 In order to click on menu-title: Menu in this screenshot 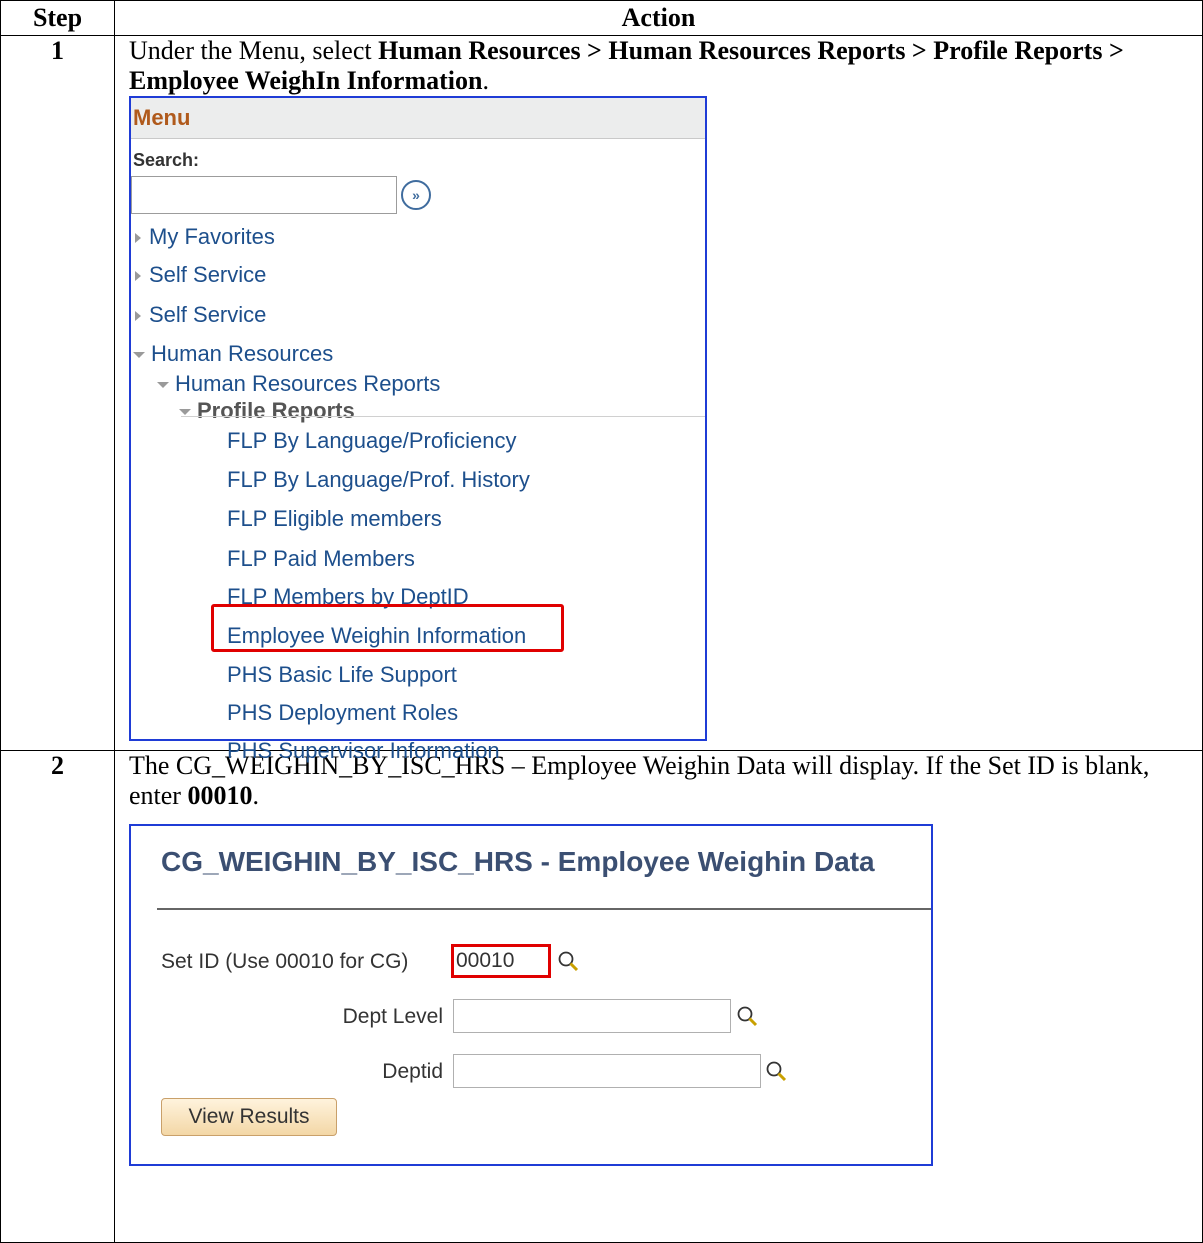, I will do `click(418, 118)`.